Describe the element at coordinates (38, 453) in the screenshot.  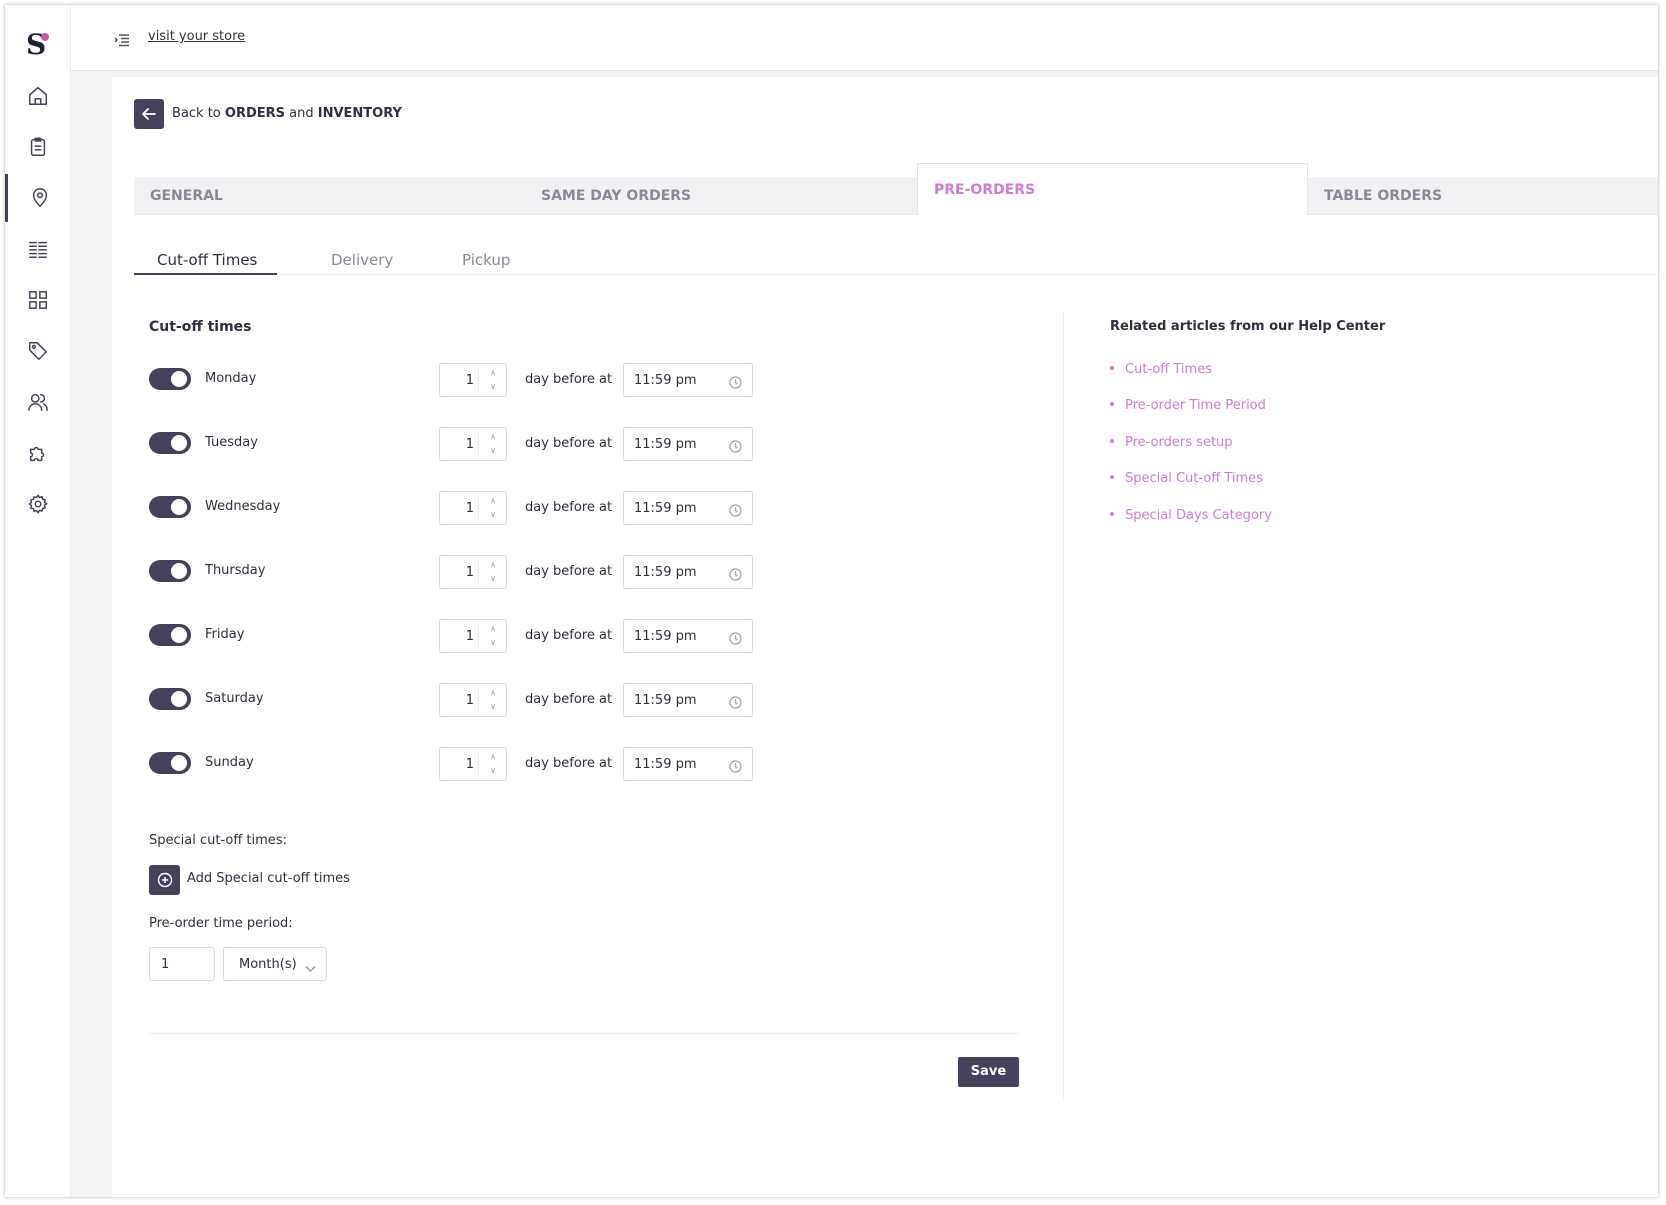
I see `puzzle-icon` at that location.